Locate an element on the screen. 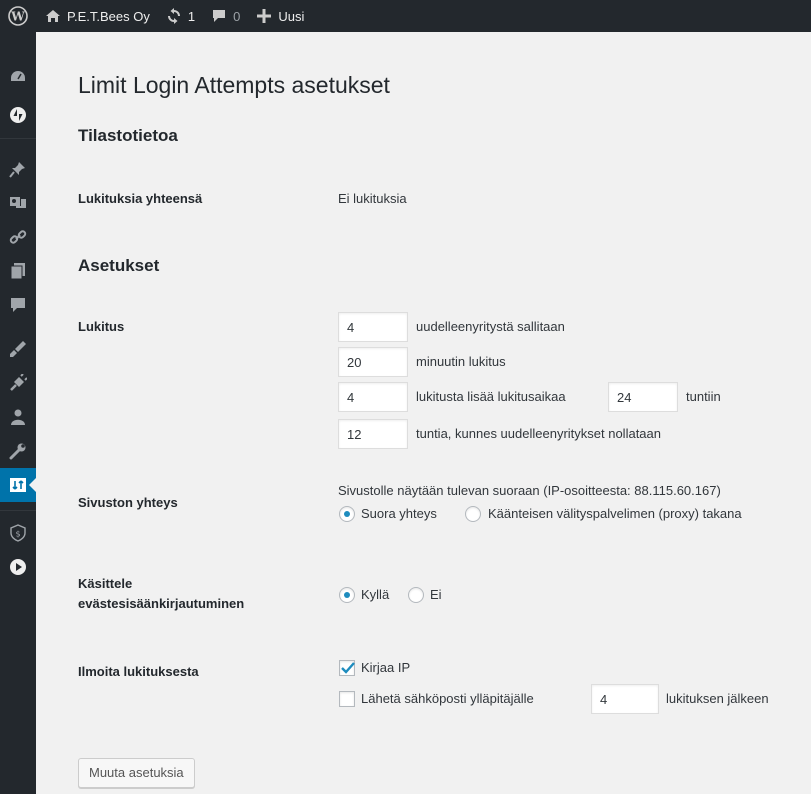 The image size is (811, 794). comments-icon is located at coordinates (18, 305).